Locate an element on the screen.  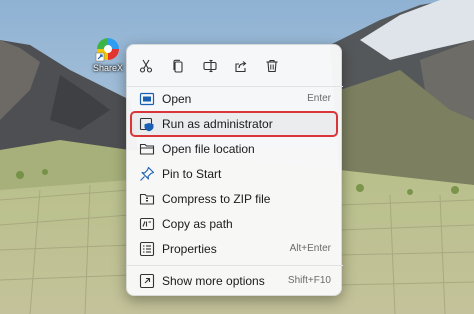
menu-item-label: Open file location is located at coordinates (208, 149).